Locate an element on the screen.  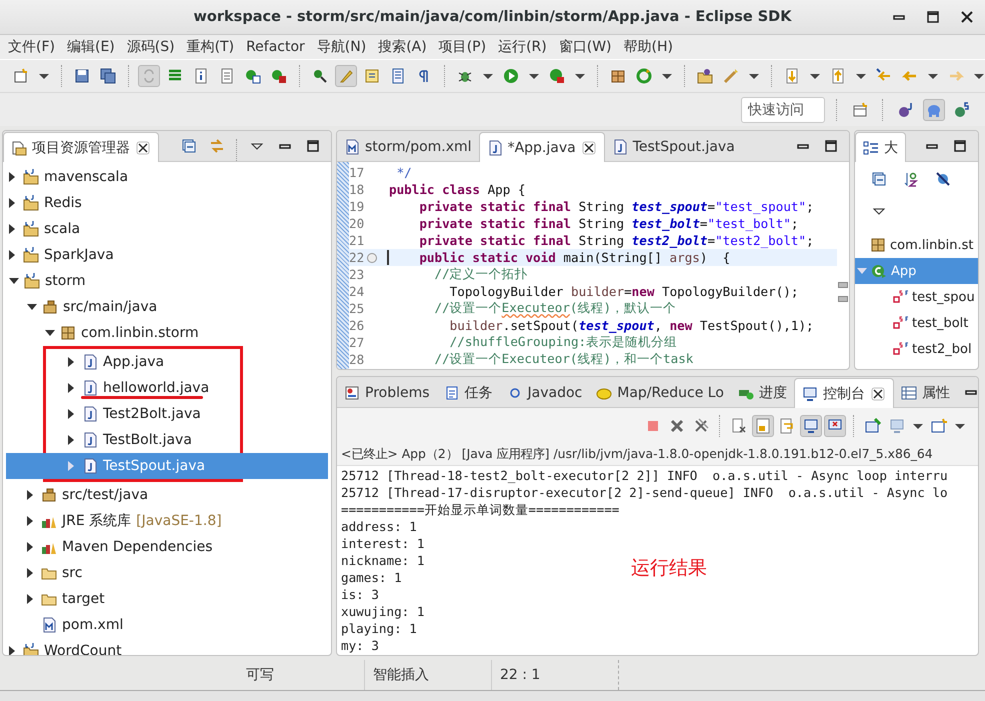
menu-item: 文件(F) is located at coordinates (31, 47).